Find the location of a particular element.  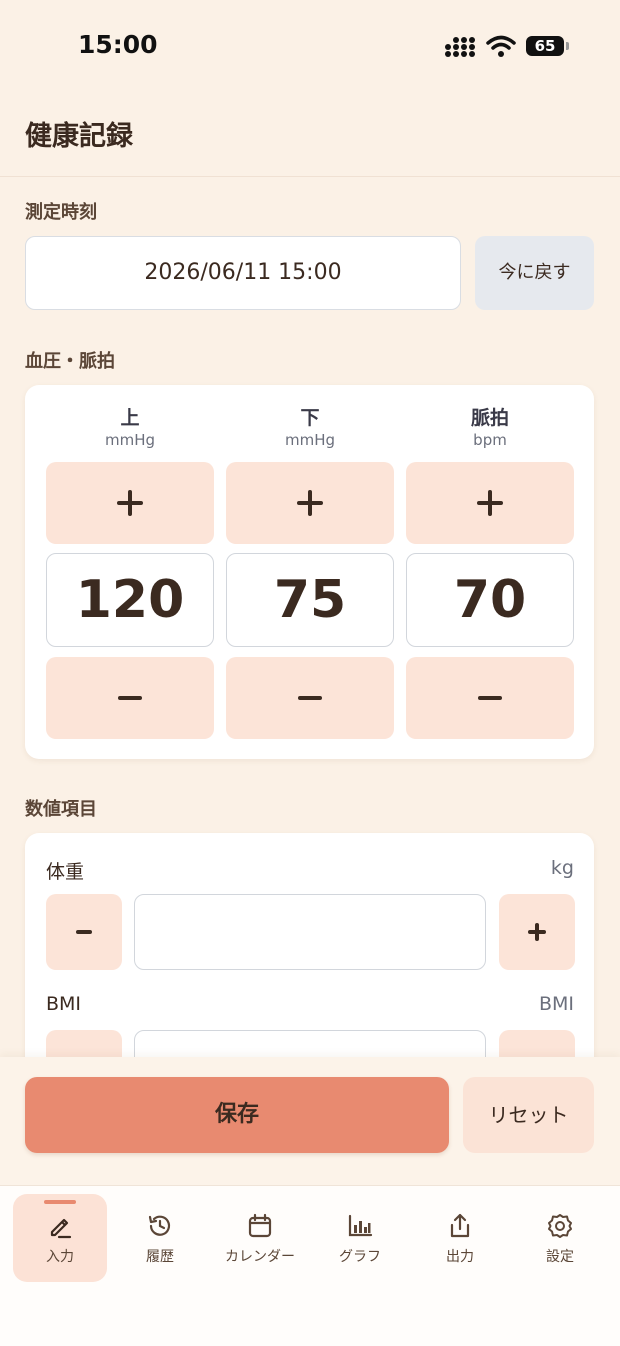

weight-increment-button is located at coordinates (537, 932).